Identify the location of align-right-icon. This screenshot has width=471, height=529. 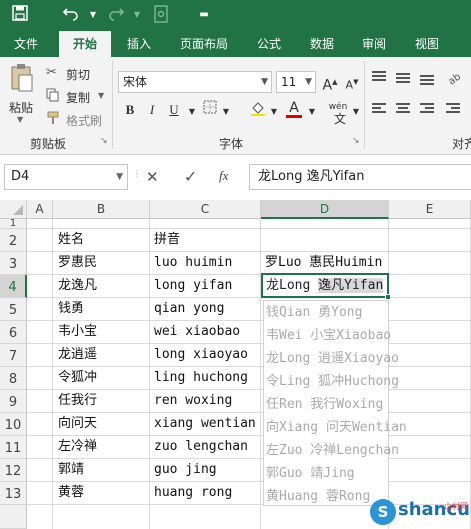
(427, 109).